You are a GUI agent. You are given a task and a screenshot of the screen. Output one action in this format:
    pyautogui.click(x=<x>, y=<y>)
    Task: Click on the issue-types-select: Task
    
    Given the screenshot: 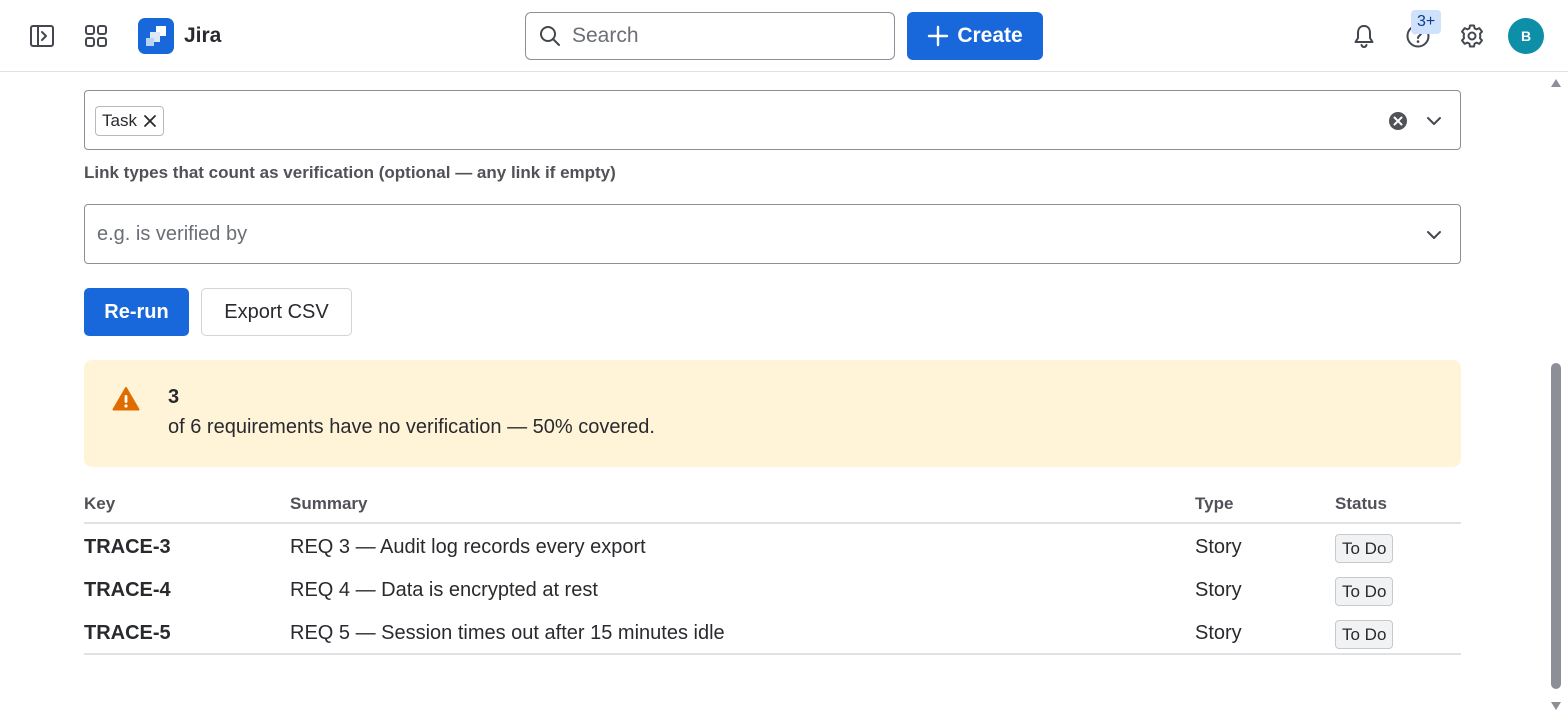 What is the action you would take?
    pyautogui.click(x=772, y=120)
    